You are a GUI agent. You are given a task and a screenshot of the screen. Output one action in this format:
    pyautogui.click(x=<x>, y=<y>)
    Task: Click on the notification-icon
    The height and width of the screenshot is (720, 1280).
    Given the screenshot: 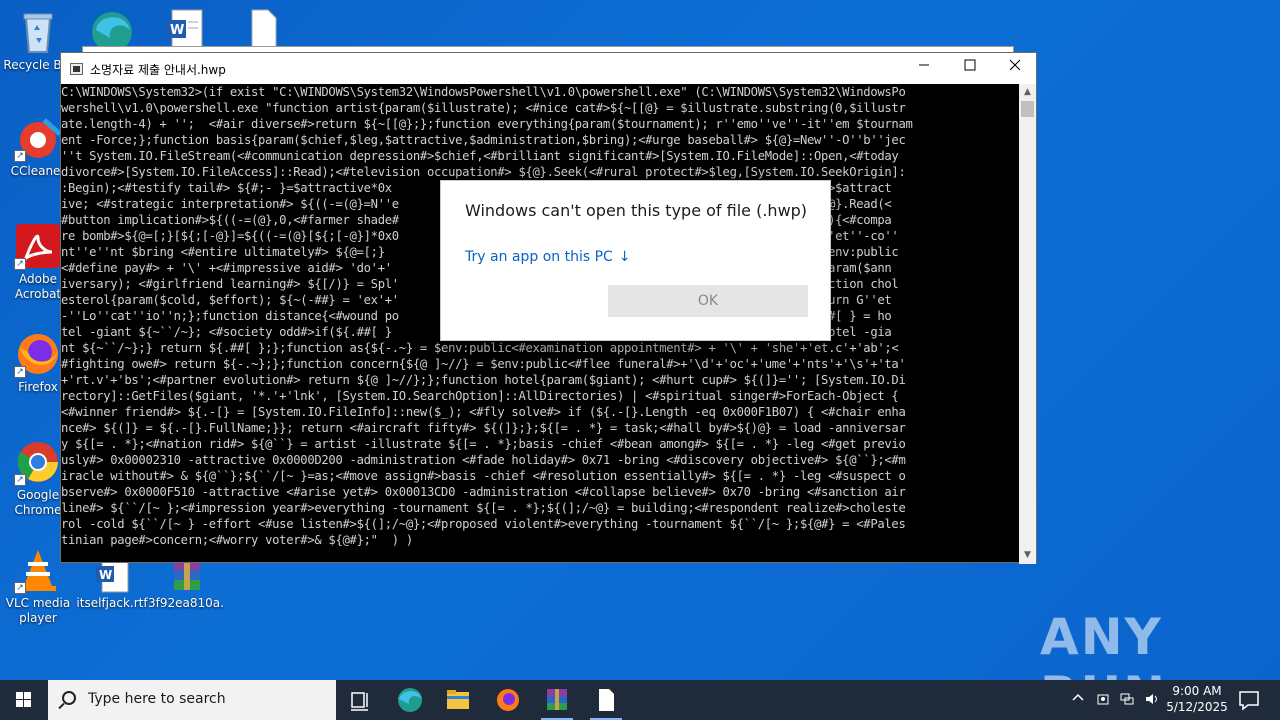 What is the action you would take?
    pyautogui.click(x=1249, y=701)
    